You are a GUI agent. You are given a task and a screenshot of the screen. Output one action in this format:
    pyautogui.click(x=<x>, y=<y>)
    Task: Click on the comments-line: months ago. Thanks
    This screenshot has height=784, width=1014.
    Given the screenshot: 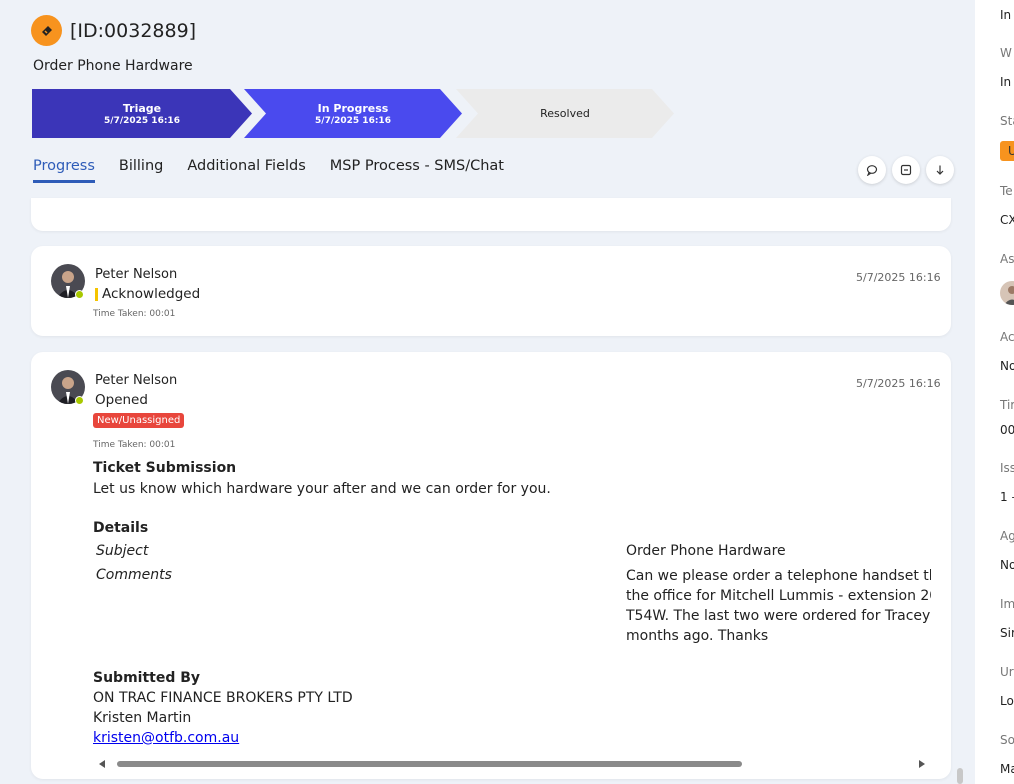 What is the action you would take?
    pyautogui.click(x=697, y=636)
    